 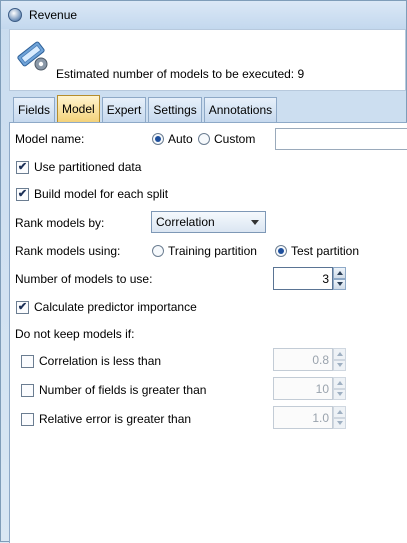 I want to click on rank-by-label: Rank models by:, so click(x=60, y=223).